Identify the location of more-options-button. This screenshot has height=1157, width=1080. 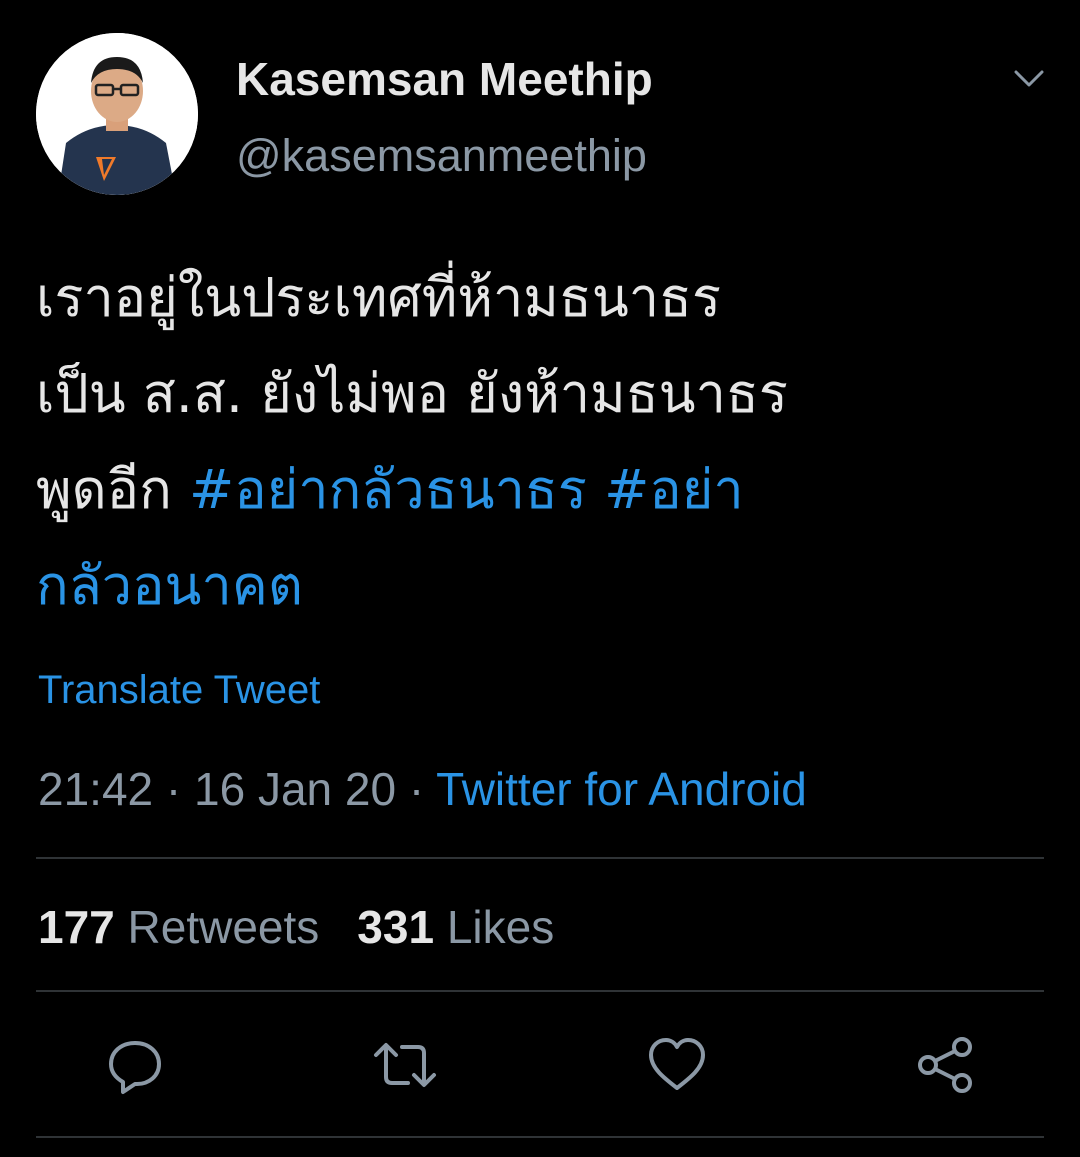
(1029, 79).